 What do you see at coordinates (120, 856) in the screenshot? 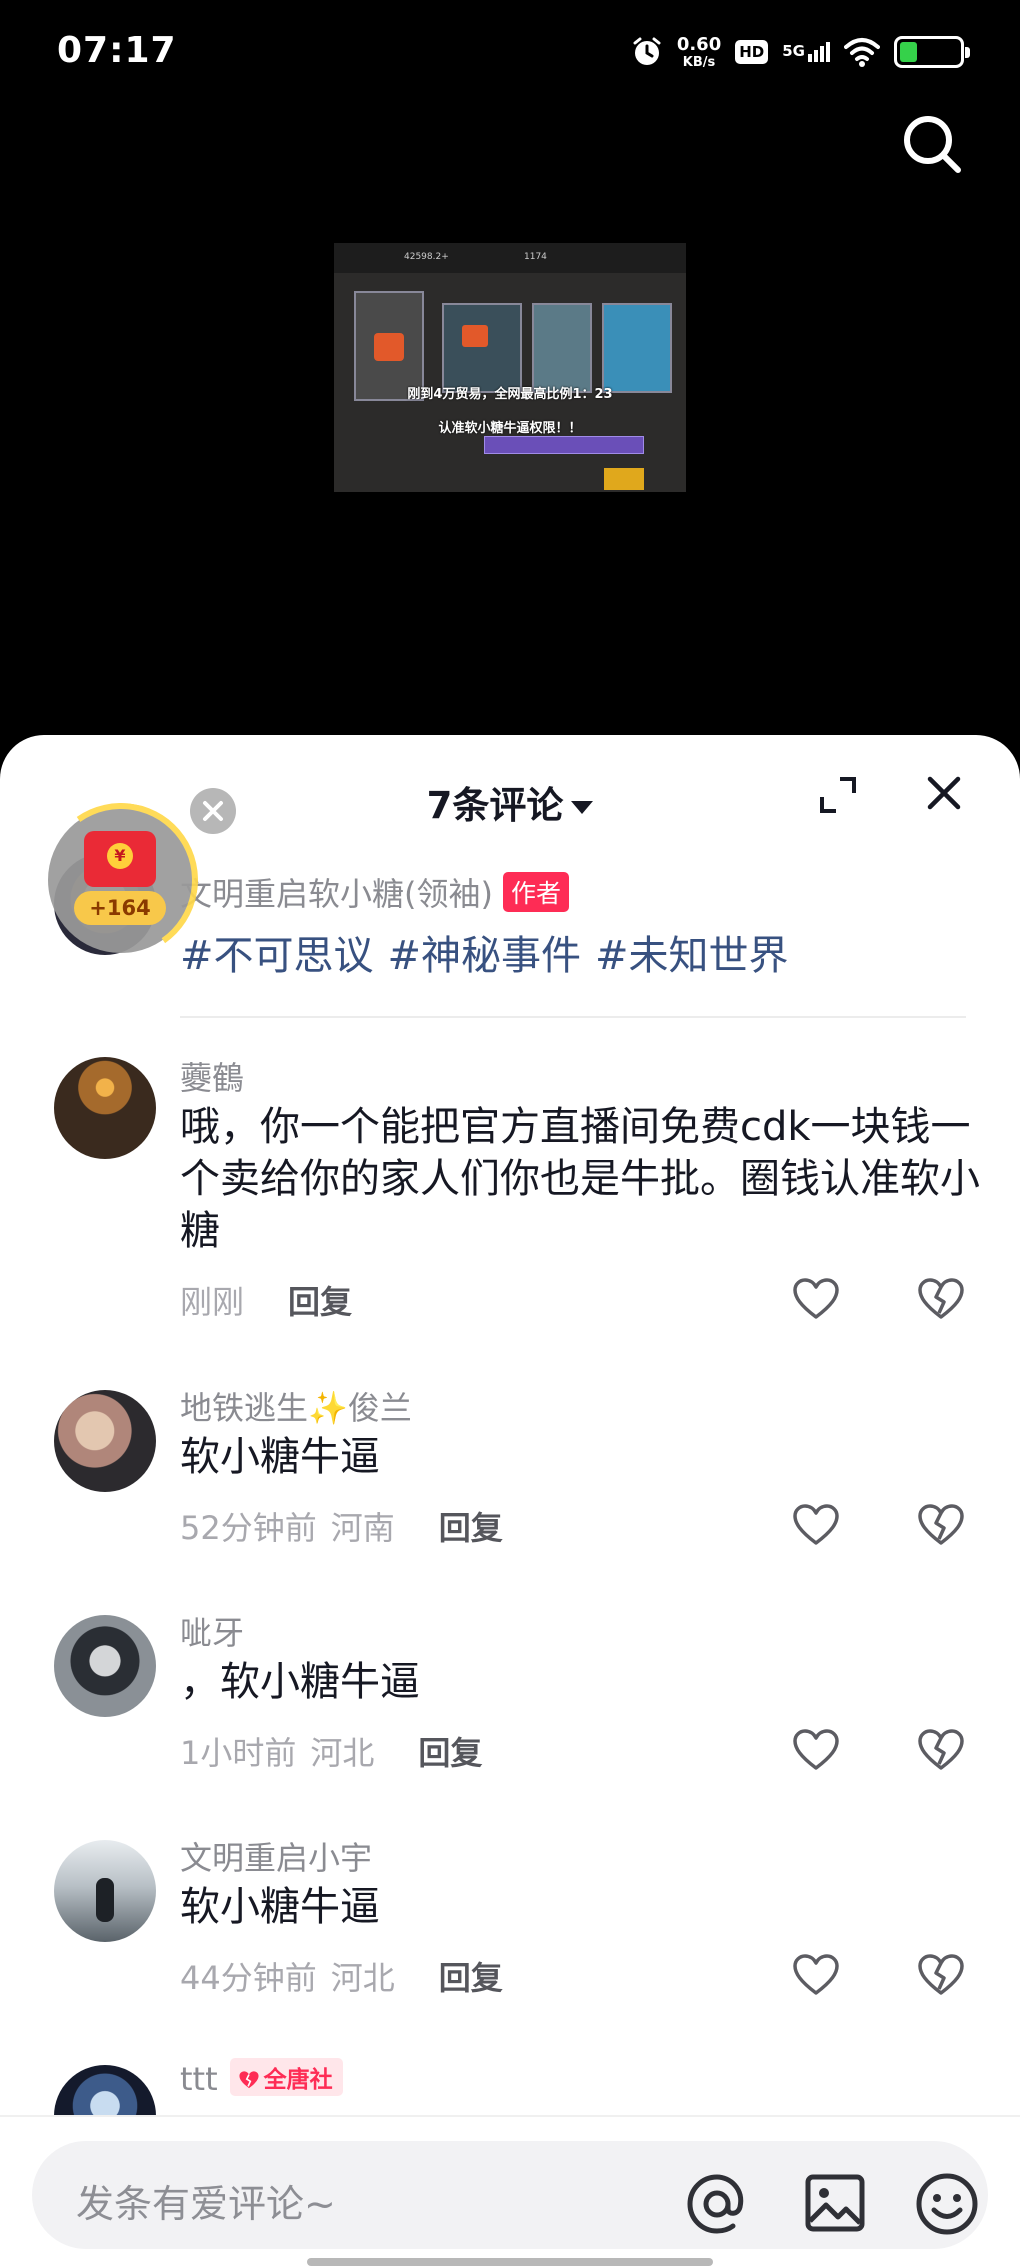
I see `coin-icon: ¥` at bounding box center [120, 856].